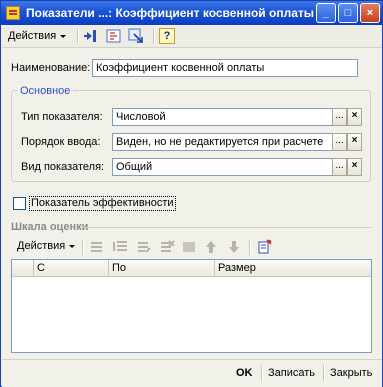 Image resolution: width=383 pixels, height=387 pixels. Describe the element at coordinates (41, 246) in the screenshot. I see `scale-actions-label: Действия` at that location.